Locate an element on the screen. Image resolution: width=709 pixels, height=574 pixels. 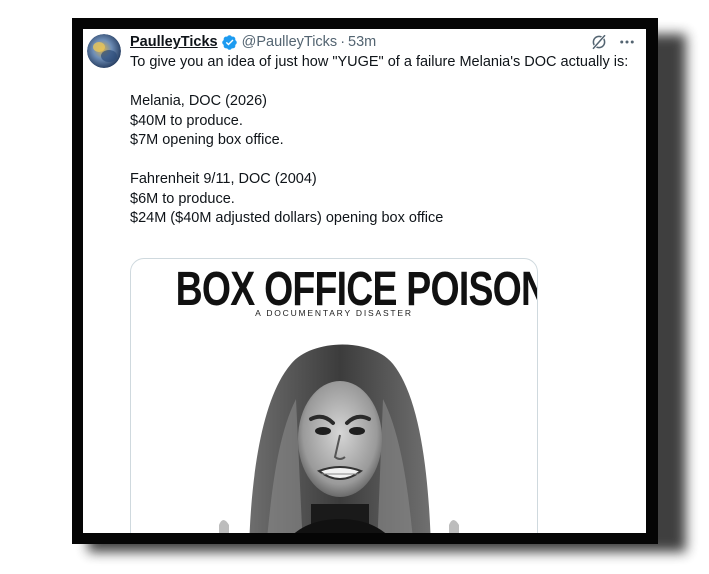
avatar is located at coordinates (104, 51).